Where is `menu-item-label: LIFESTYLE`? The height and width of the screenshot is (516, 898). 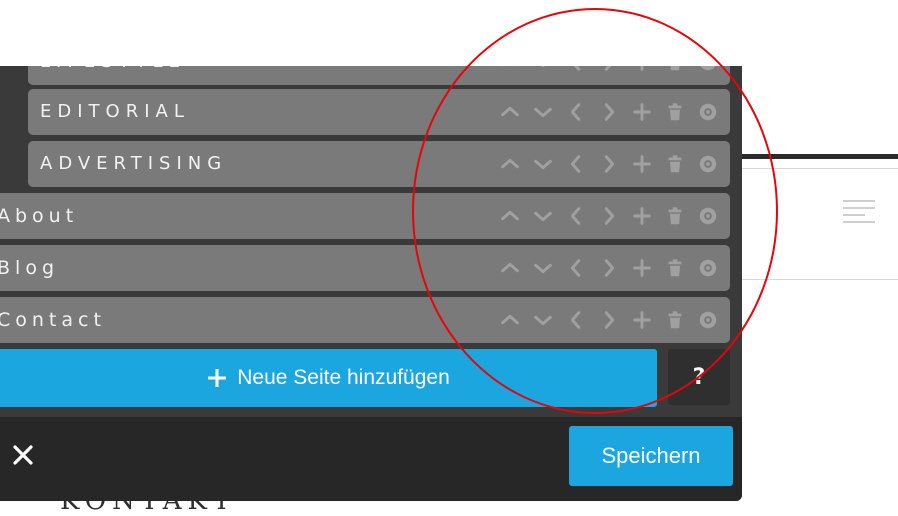
menu-item-label: LIFESTYLE is located at coordinates (113, 75).